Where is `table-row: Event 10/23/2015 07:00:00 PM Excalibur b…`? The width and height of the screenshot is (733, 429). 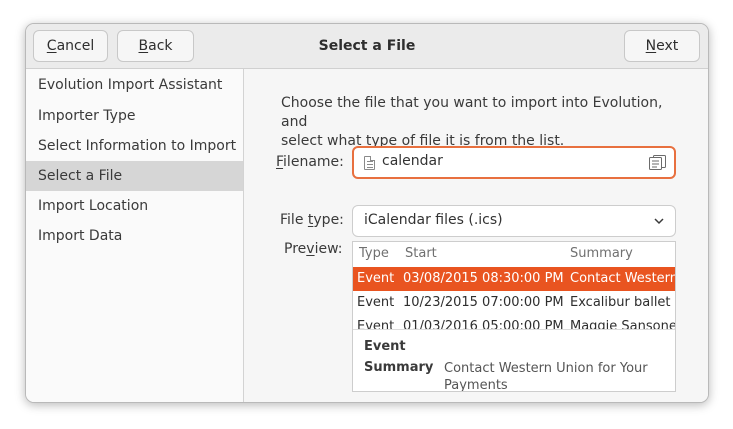
table-row: Event 10/23/2015 07:00:00 PM Excalibur b… is located at coordinates (514, 303).